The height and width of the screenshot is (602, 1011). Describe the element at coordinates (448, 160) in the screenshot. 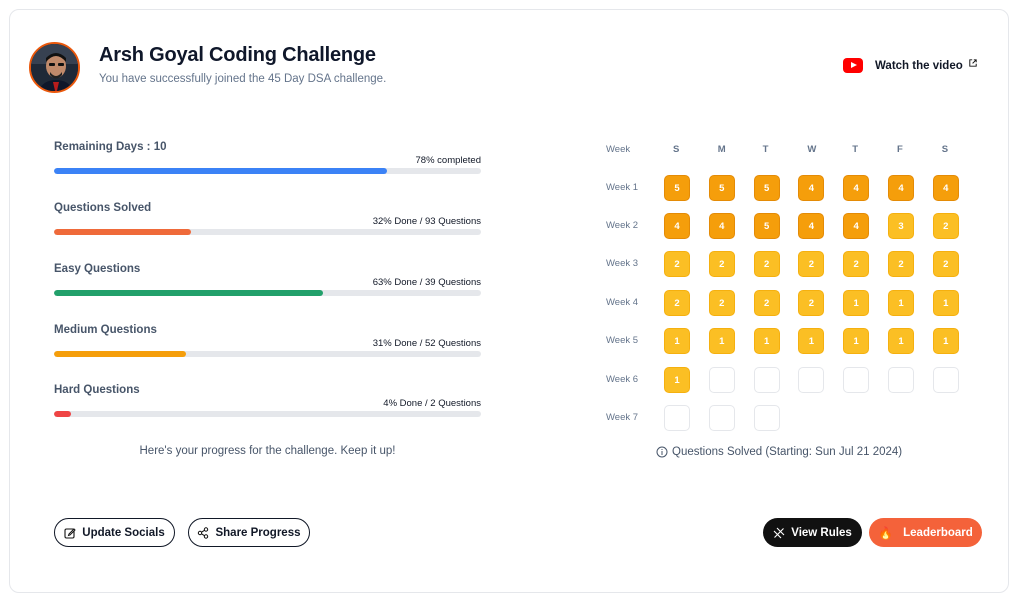

I see `progress-status: 78% completed` at that location.